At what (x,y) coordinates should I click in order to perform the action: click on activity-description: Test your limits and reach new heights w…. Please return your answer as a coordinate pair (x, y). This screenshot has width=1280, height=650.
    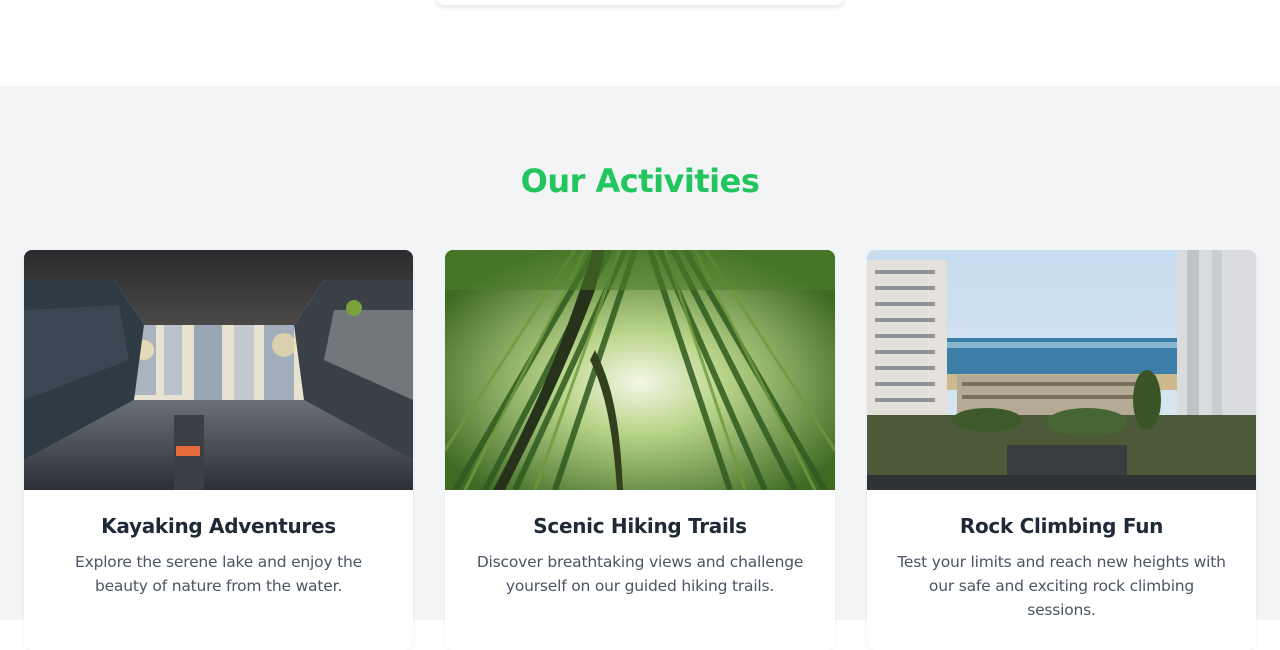
    Looking at the image, I should click on (1061, 586).